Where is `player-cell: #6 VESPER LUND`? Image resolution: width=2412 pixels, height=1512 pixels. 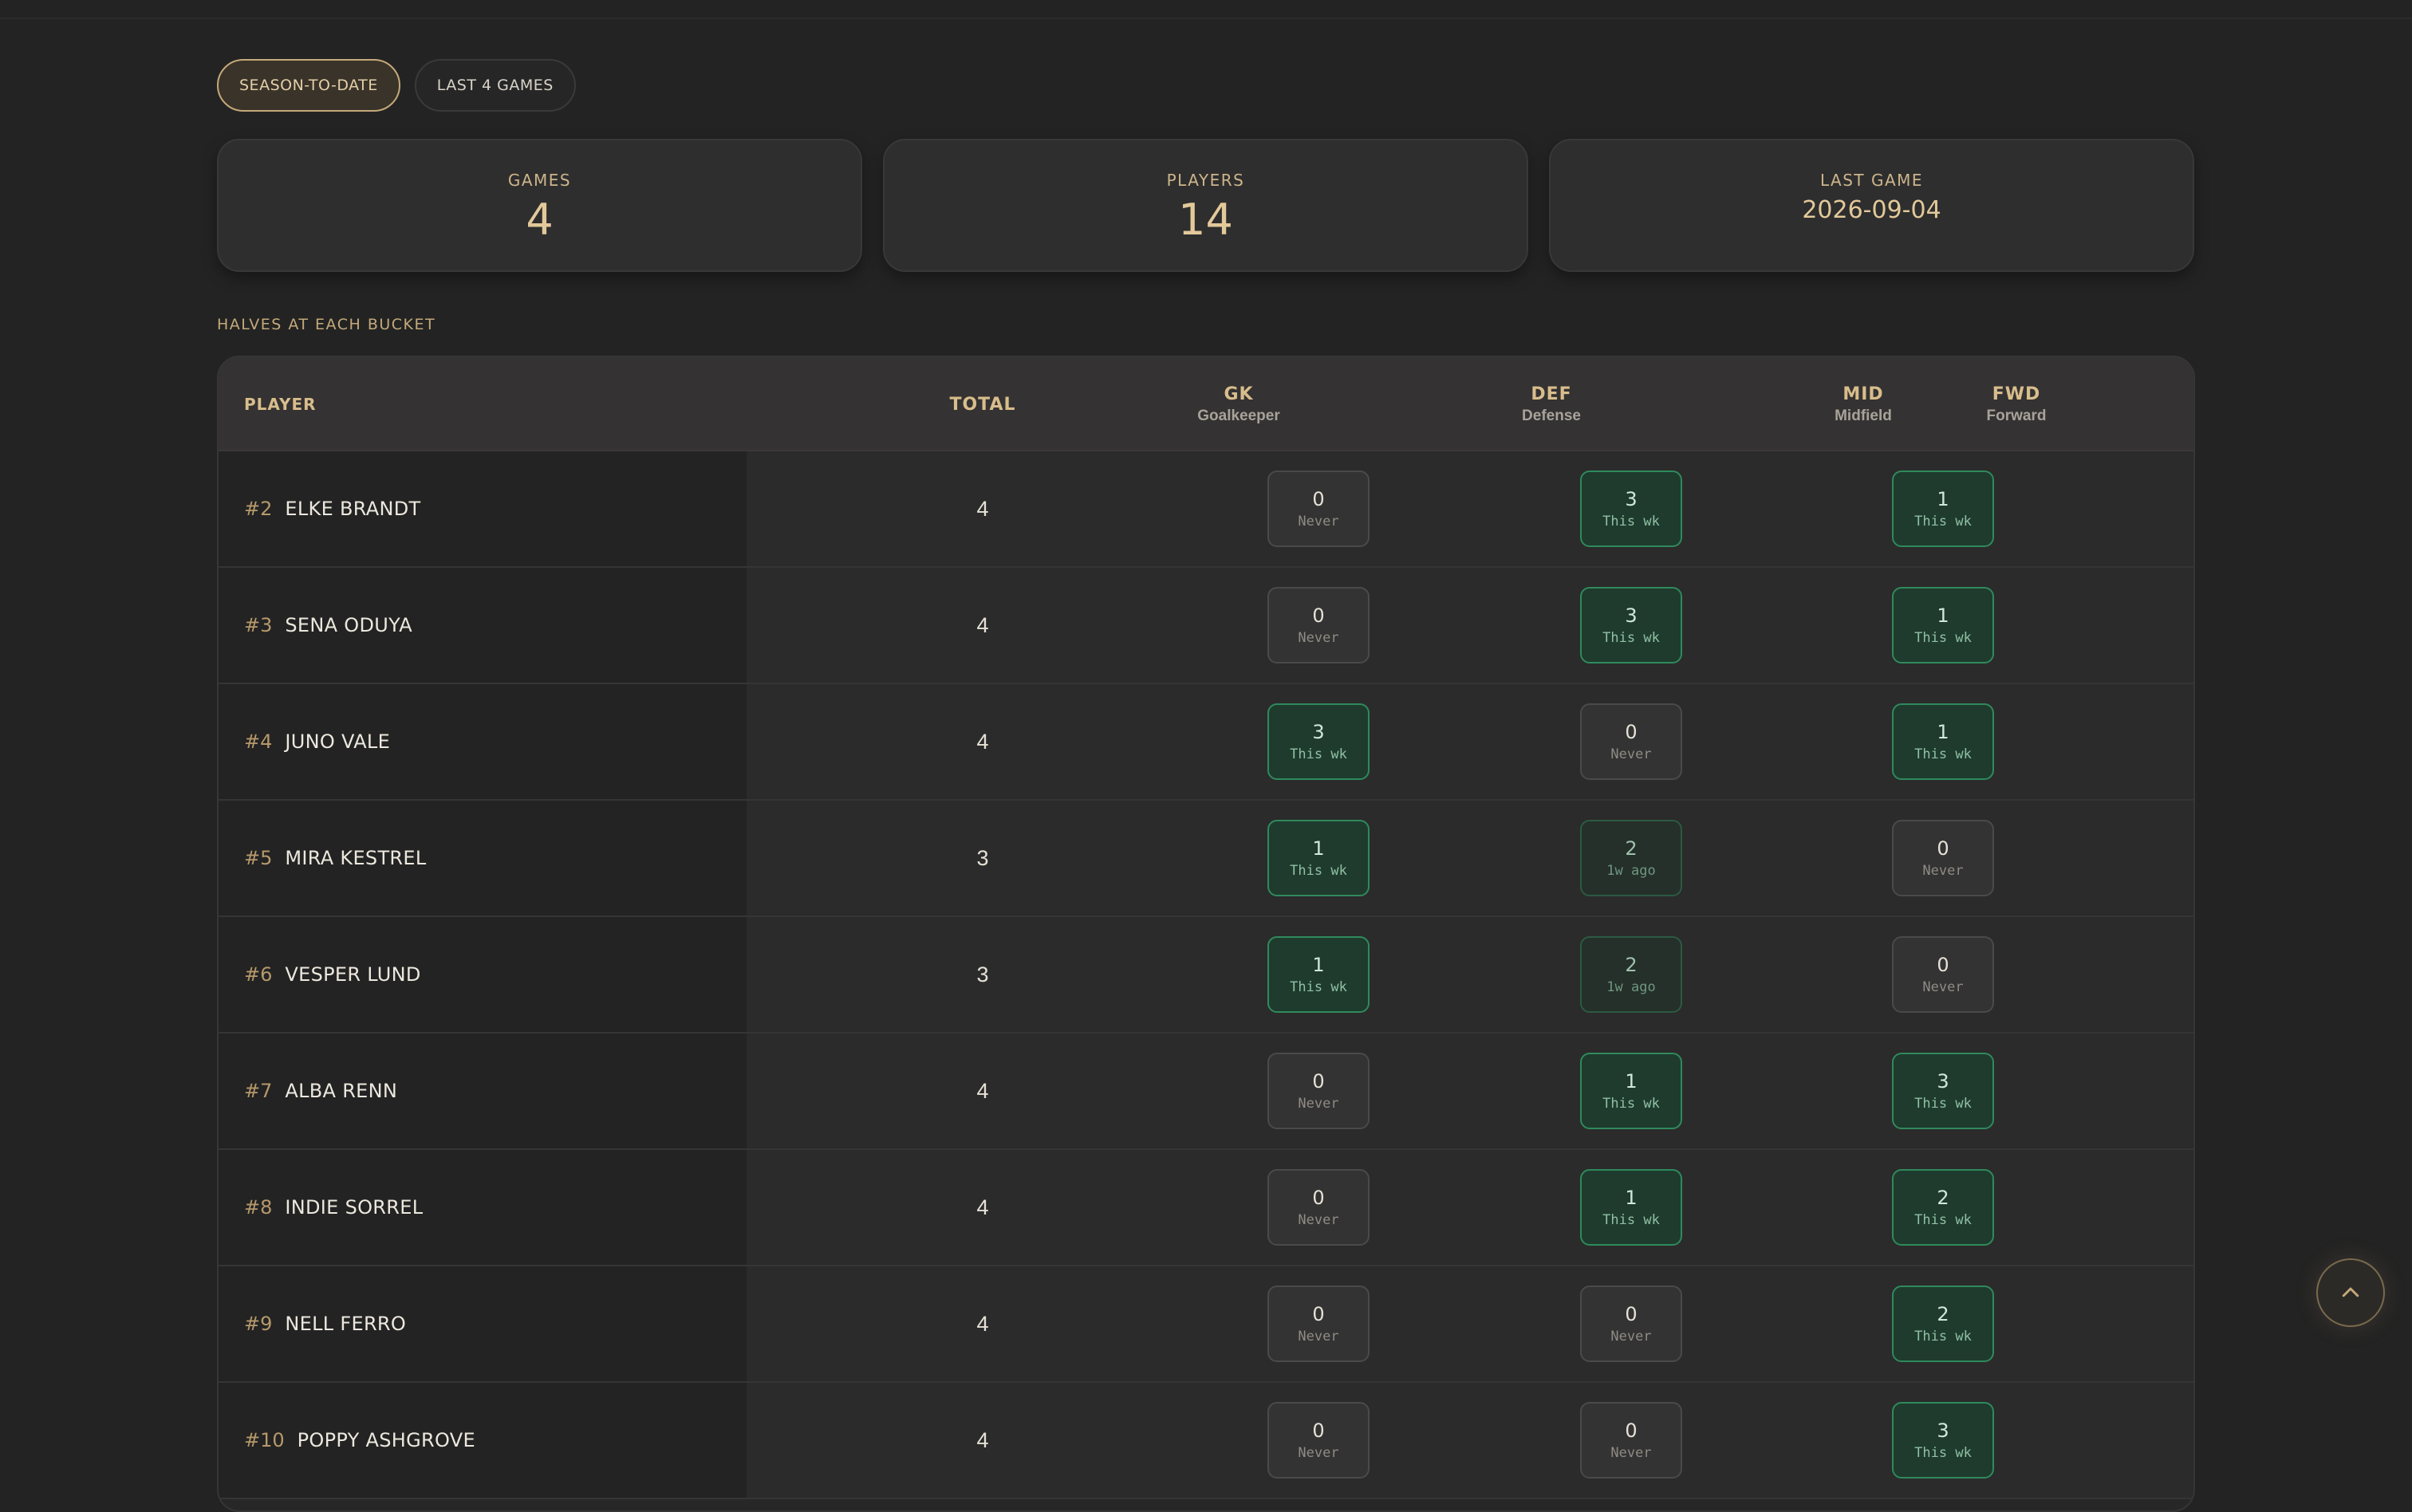
player-cell: #6 VESPER LUND is located at coordinates (483, 974).